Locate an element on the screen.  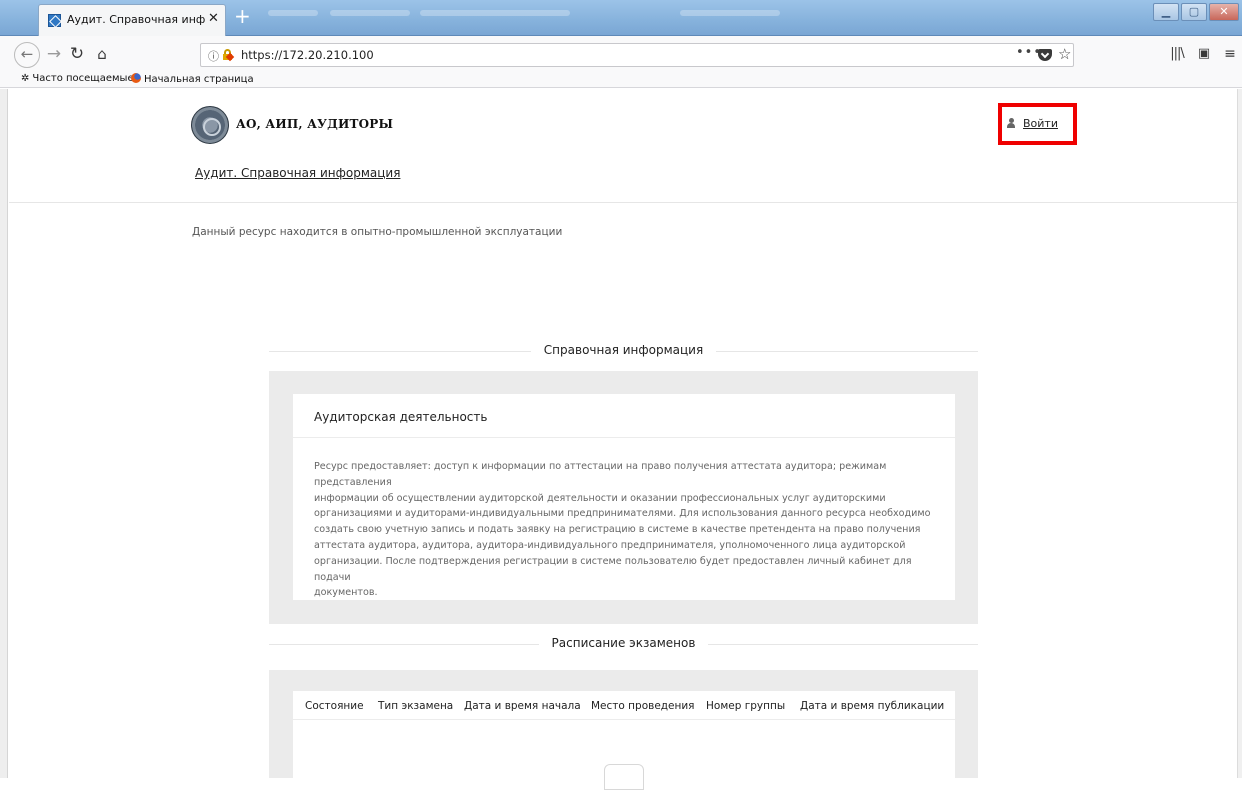
reload-icon: ↻ is located at coordinates (77, 54).